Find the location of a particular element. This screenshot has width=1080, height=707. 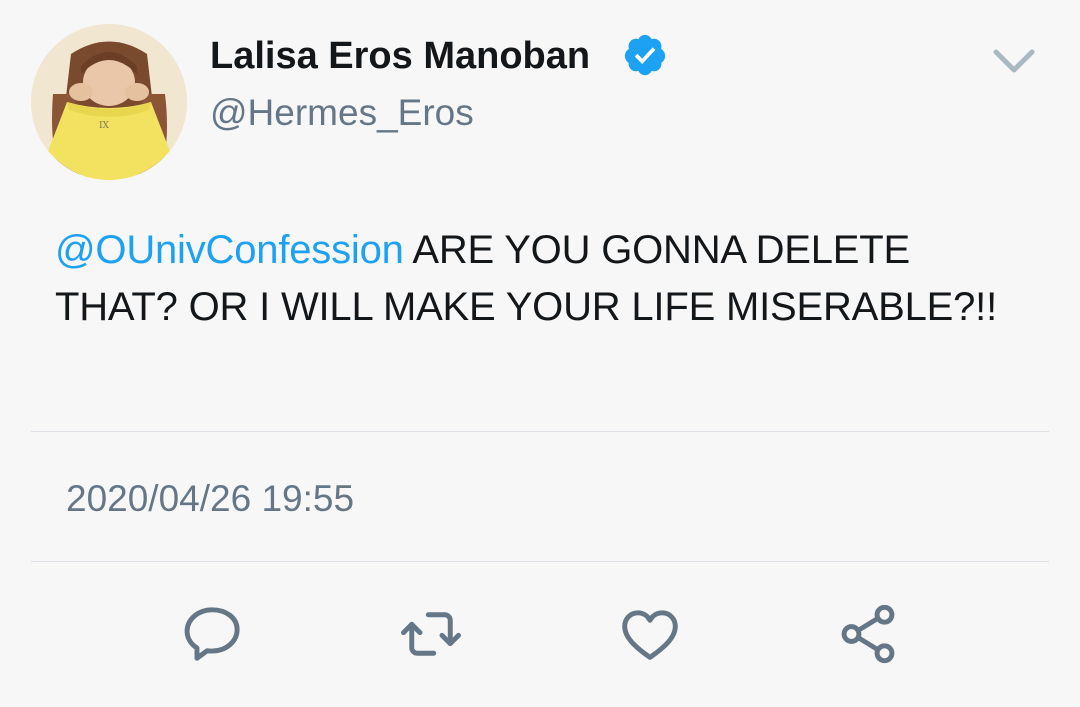

avatar: IX is located at coordinates (109, 102).